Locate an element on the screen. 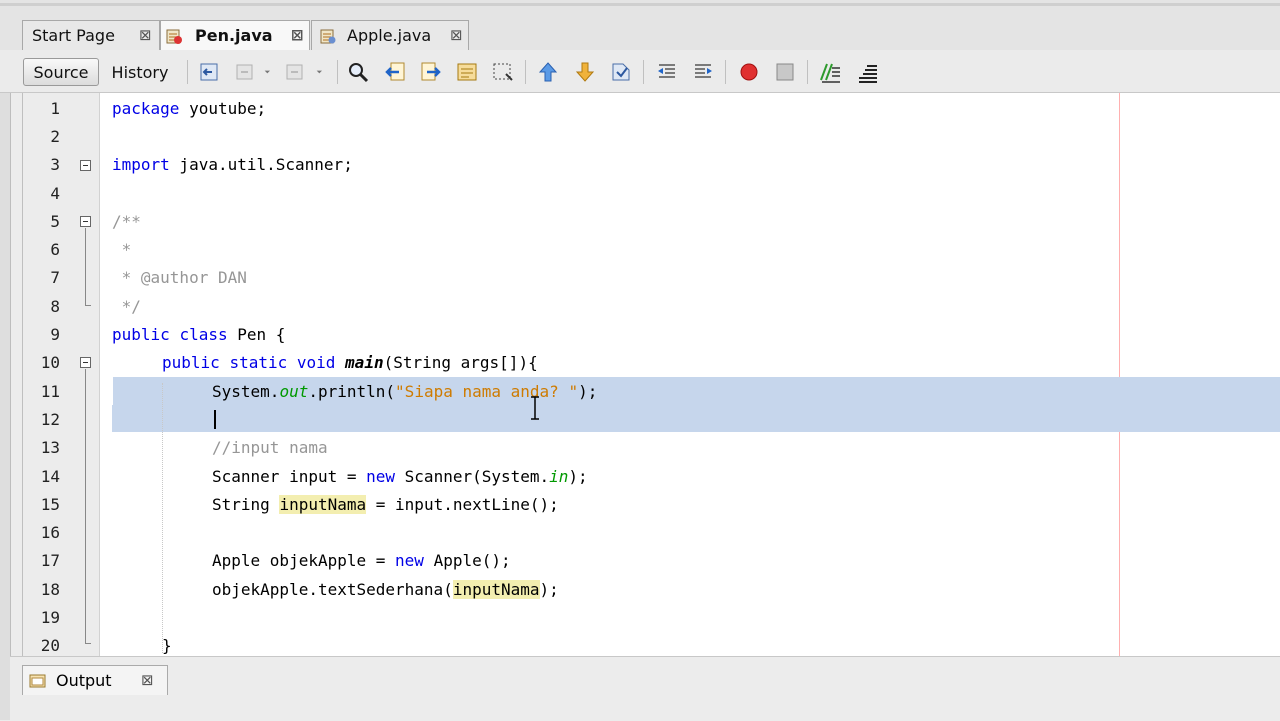 This screenshot has height=721, width=1280. right-margin-guide is located at coordinates (1119, 374).